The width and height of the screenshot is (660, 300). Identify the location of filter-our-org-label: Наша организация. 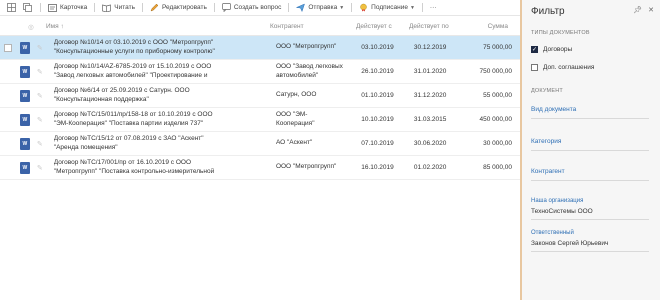
(557, 201).